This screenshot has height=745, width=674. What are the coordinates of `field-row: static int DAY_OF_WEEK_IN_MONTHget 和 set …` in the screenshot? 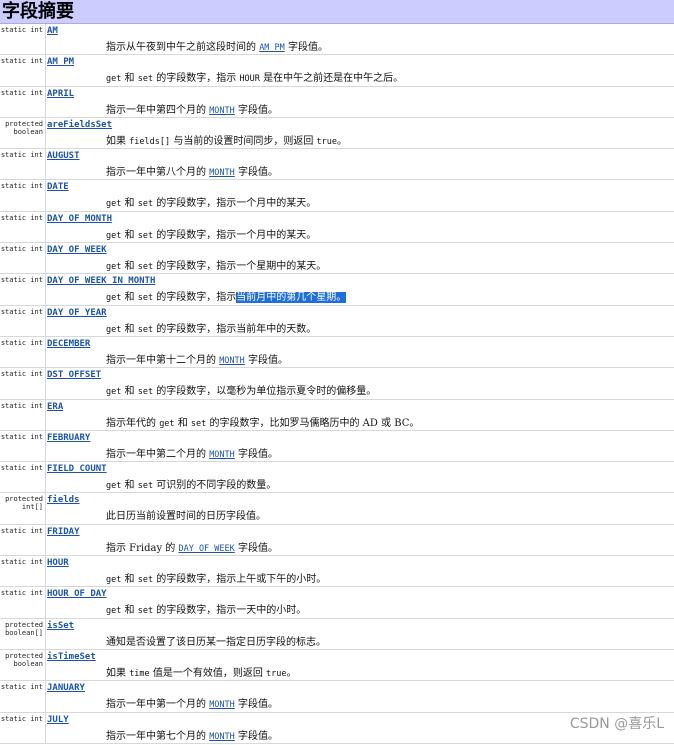 It's located at (337, 290).